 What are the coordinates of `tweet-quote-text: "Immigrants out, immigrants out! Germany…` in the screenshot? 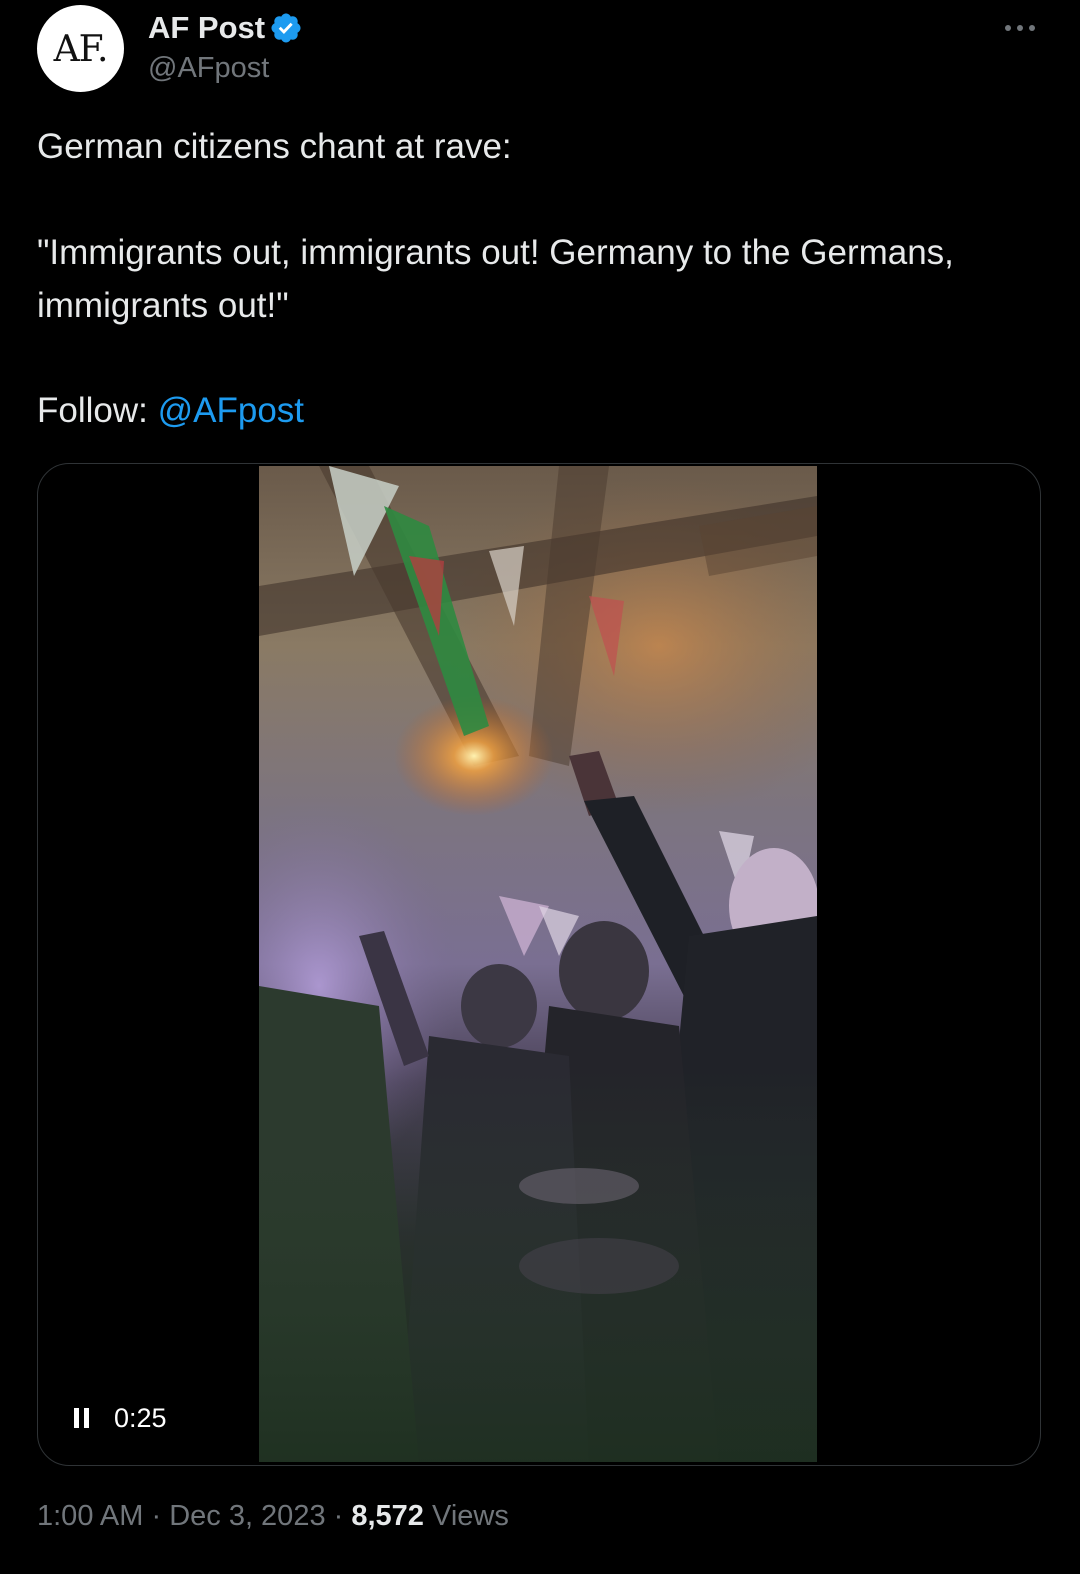 It's located at (500, 279).